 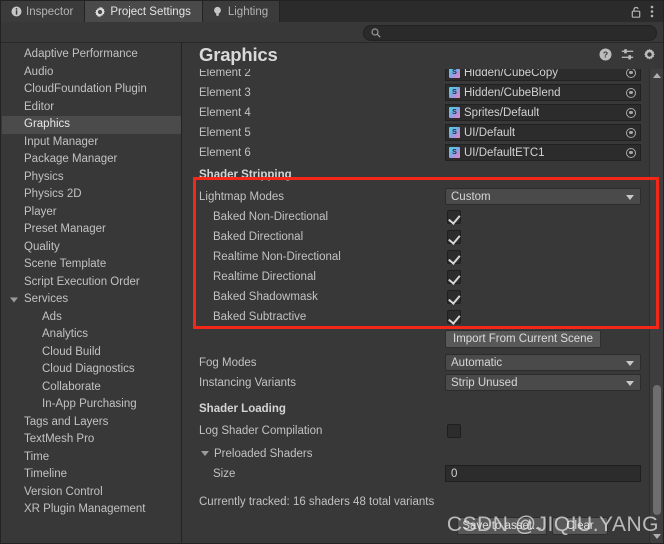 What do you see at coordinates (91, 230) in the screenshot?
I see `sidebar-item-preset-manager: Preset Manager` at bounding box center [91, 230].